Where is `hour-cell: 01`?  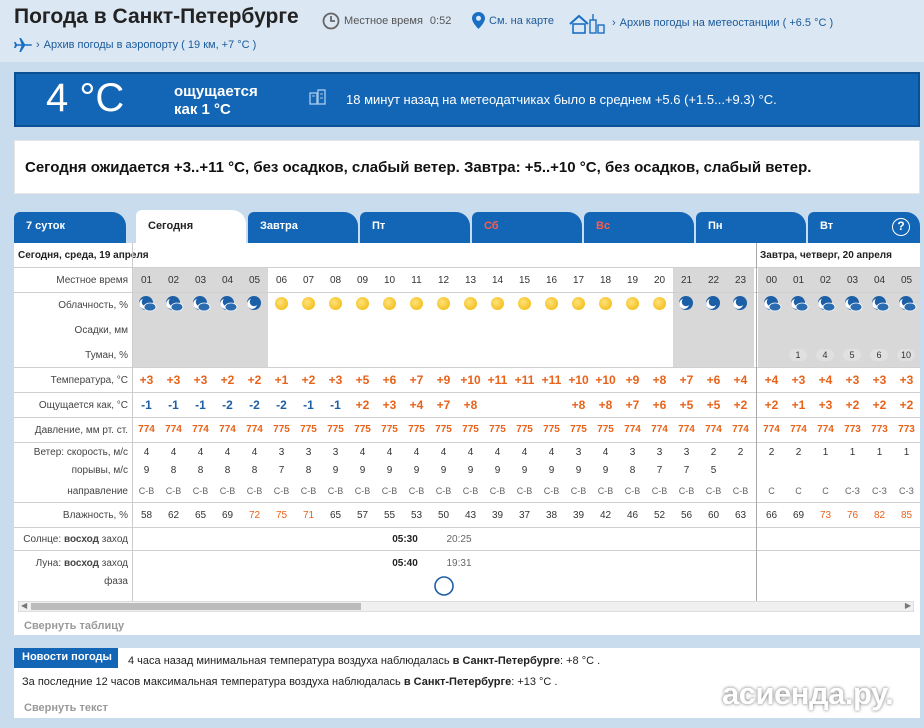
hour-cell: 01 is located at coordinates (798, 280).